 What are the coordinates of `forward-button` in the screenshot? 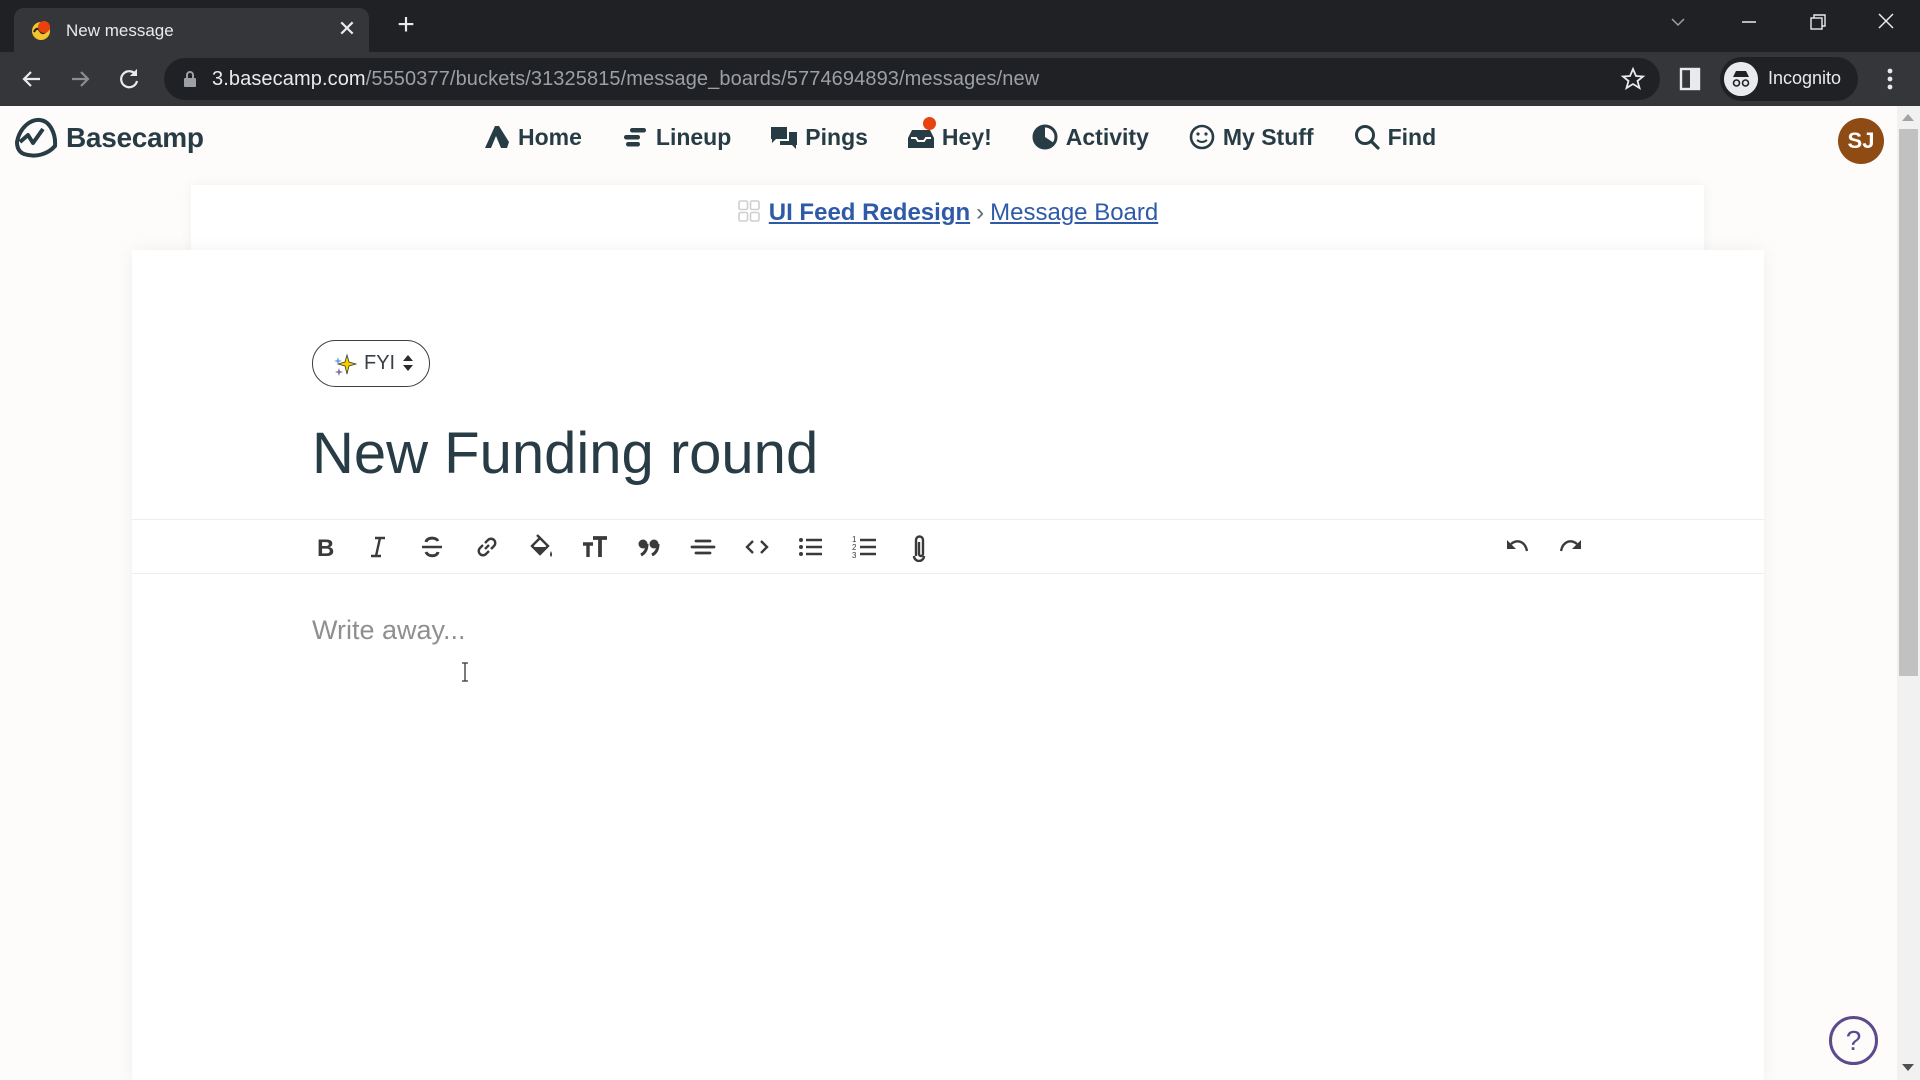 It's located at (80, 79).